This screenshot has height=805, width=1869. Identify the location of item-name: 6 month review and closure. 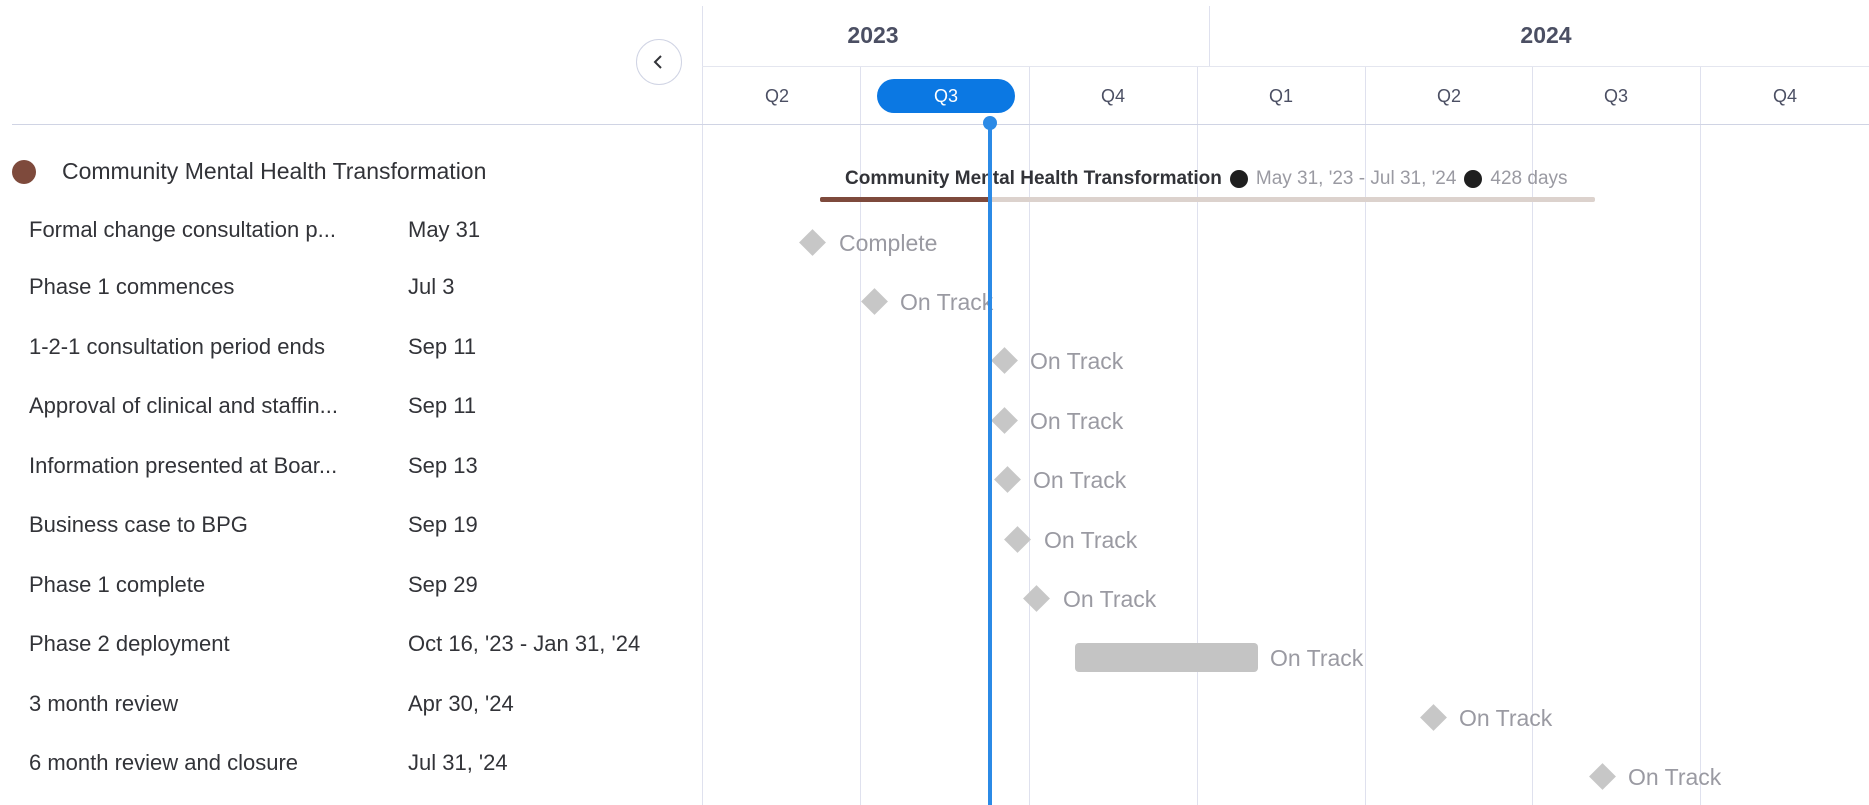
(163, 762).